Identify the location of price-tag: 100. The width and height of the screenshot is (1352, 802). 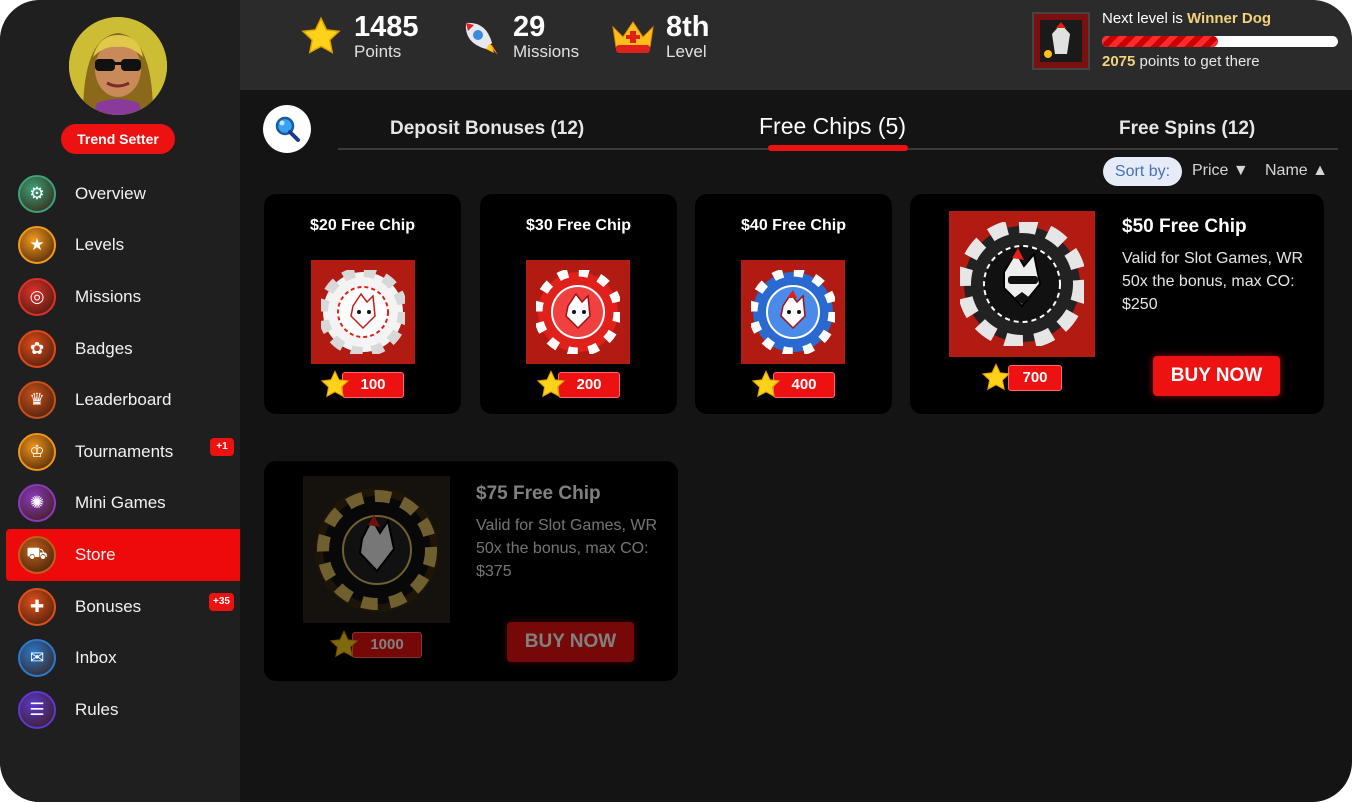
(373, 385).